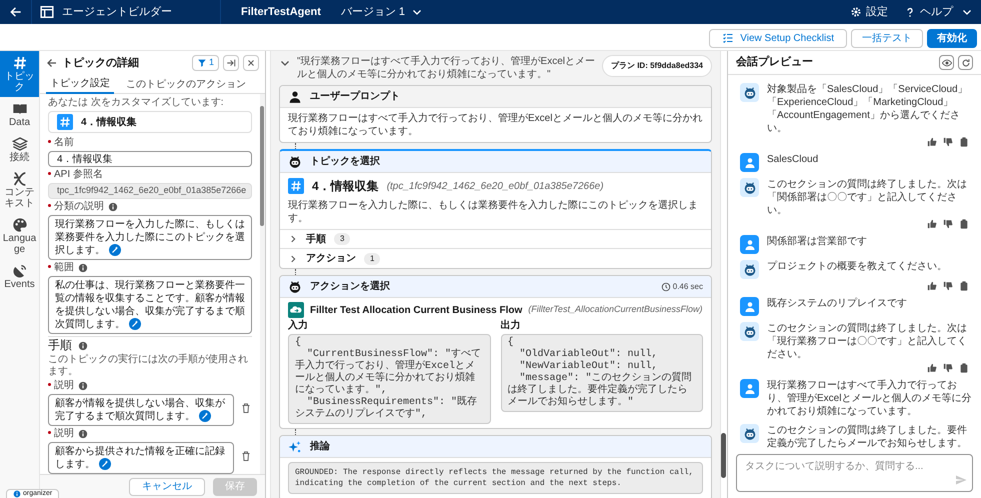  I want to click on help-button: ヘルプ, so click(938, 12).